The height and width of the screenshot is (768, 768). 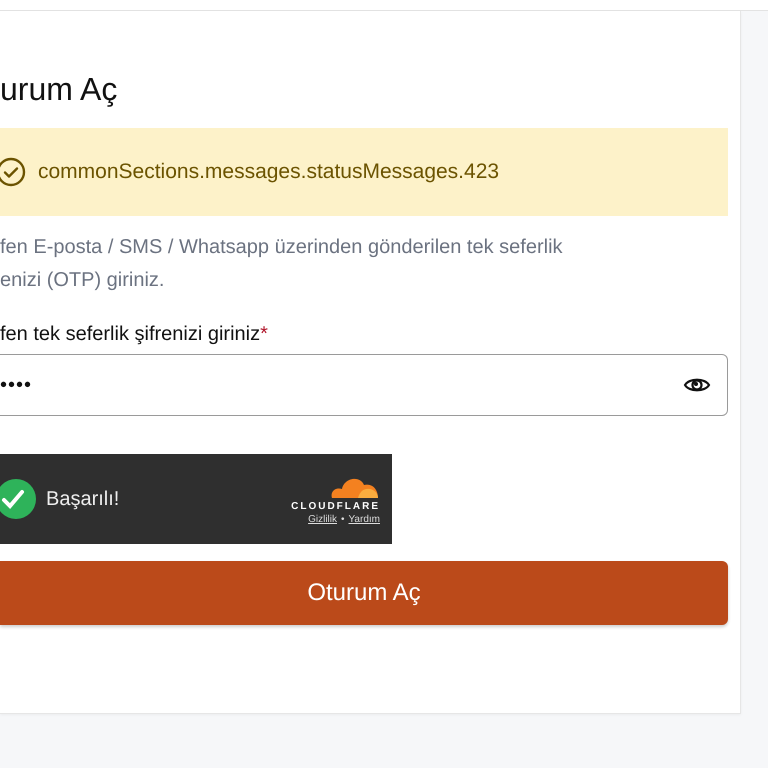 I want to click on privacy-link: Gizlilik, so click(x=322, y=519).